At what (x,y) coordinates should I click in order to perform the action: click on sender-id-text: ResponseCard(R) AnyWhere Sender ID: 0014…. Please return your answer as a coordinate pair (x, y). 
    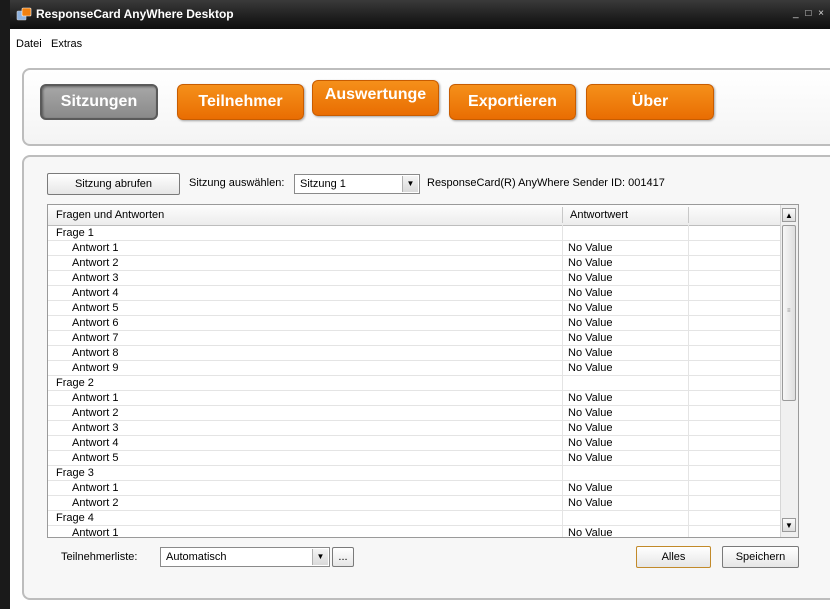
    Looking at the image, I should click on (546, 183).